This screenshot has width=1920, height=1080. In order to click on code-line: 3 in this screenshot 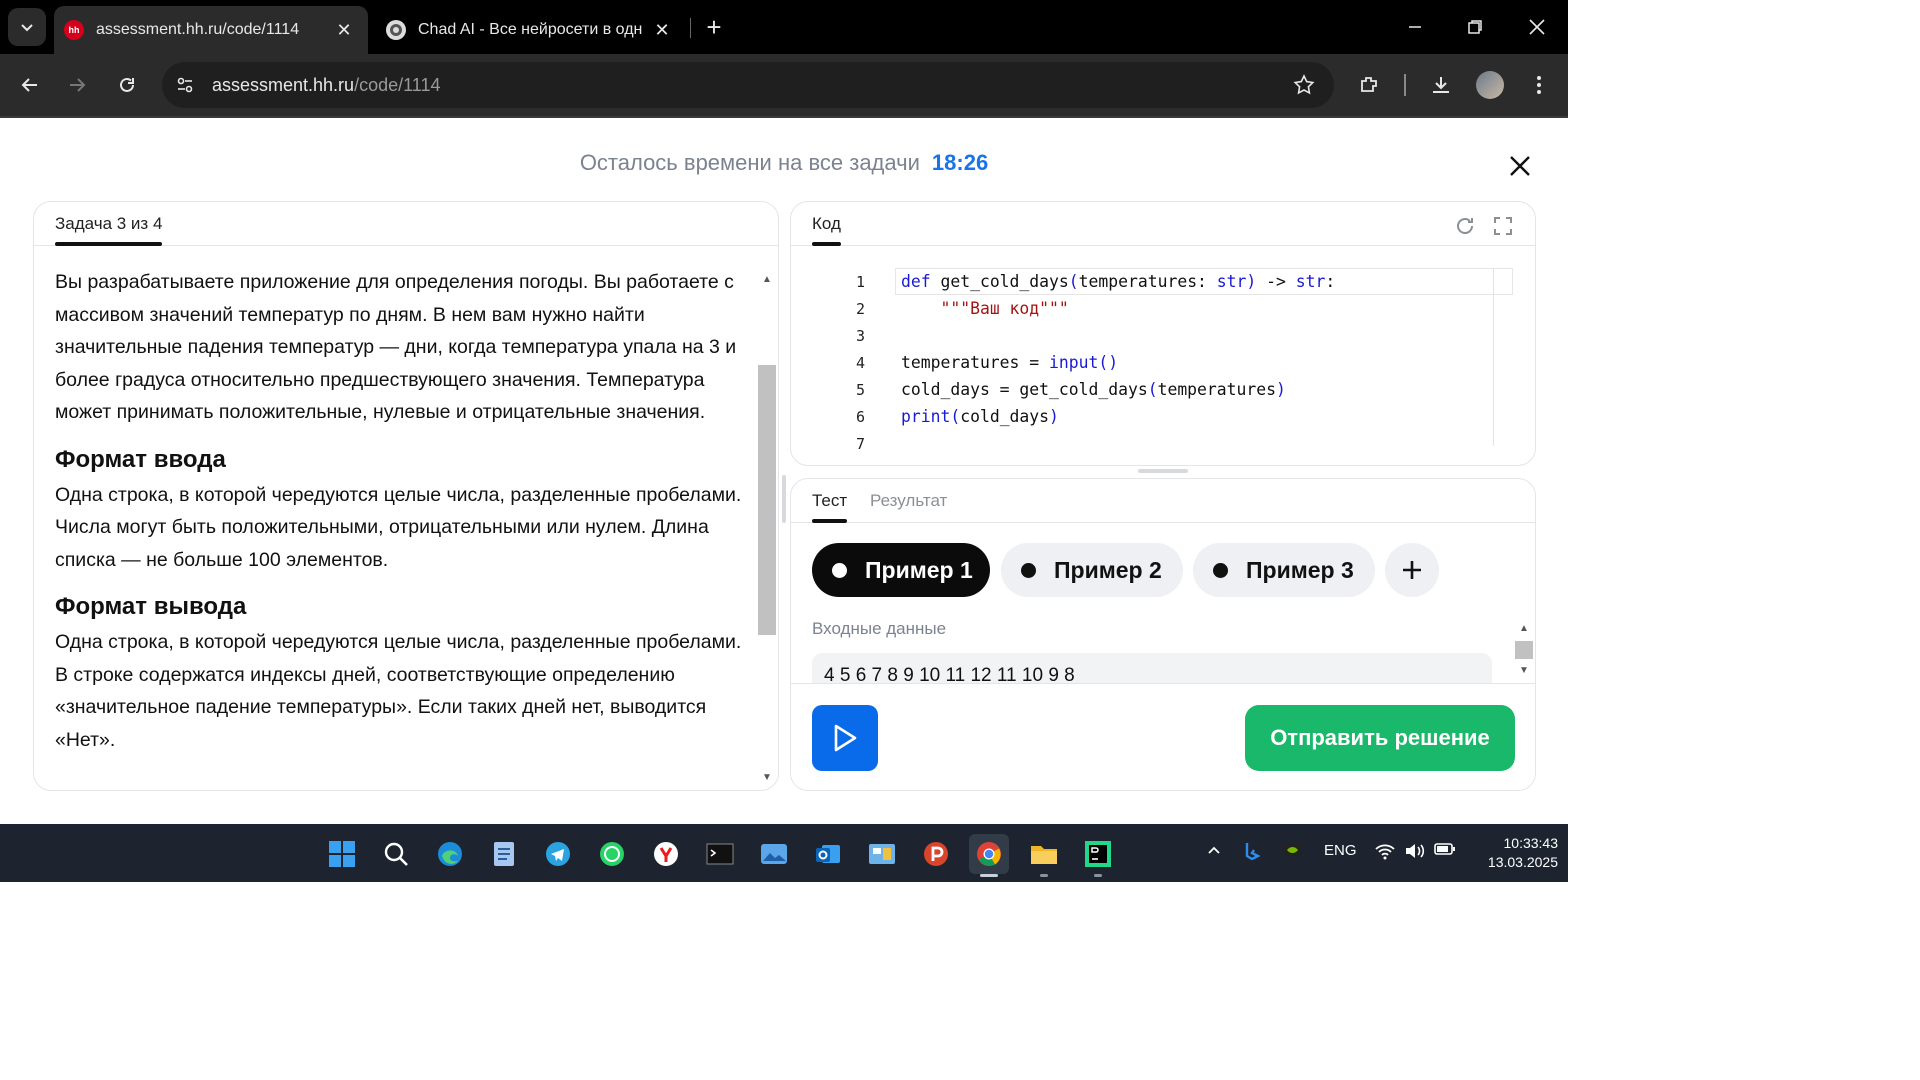, I will do `click(1151, 335)`.